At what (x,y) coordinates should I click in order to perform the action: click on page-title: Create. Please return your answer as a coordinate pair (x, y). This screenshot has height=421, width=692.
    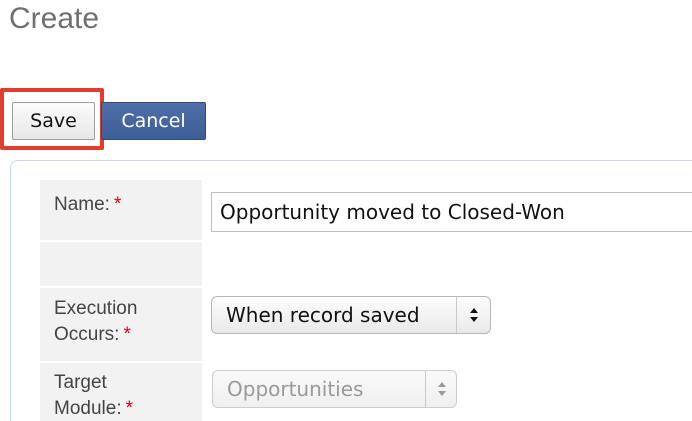
    Looking at the image, I should click on (54, 18).